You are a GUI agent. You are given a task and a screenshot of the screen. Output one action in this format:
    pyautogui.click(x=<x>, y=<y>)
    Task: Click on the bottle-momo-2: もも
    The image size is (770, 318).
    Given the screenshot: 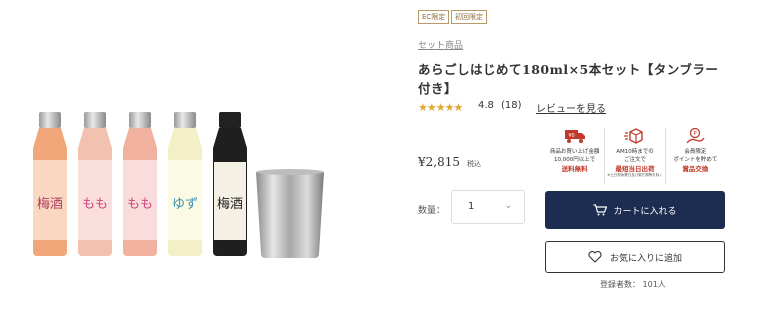 What is the action you would take?
    pyautogui.click(x=140, y=184)
    